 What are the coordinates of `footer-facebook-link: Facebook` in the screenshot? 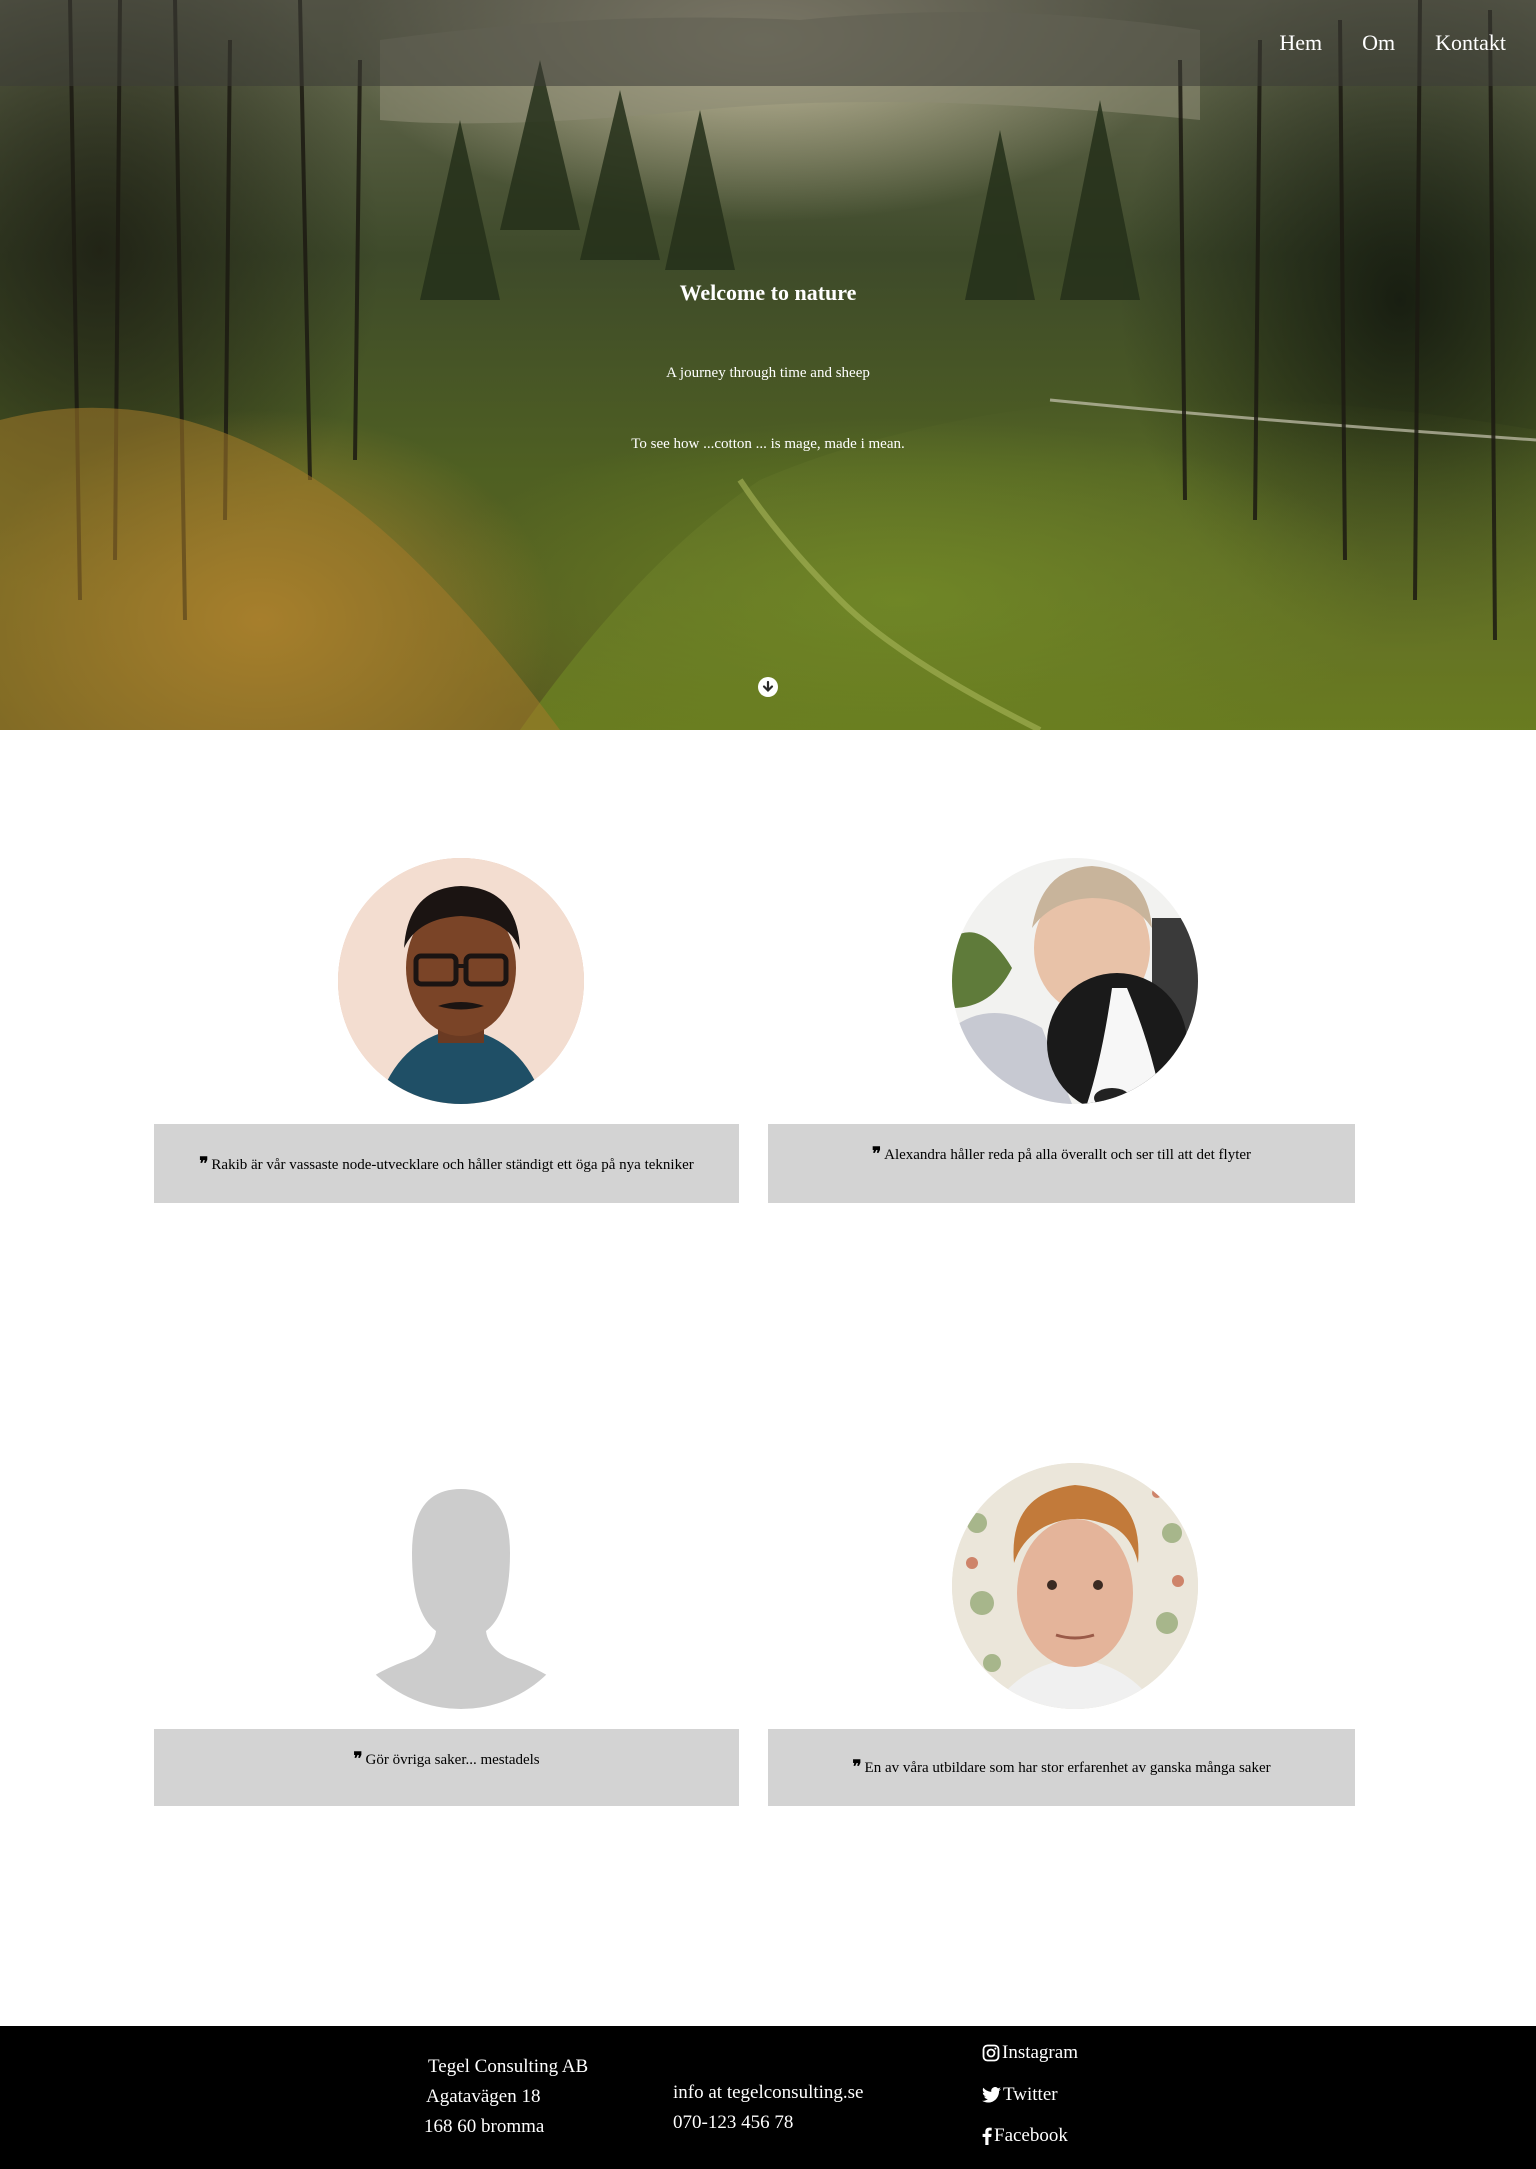 It's located at (1025, 2136).